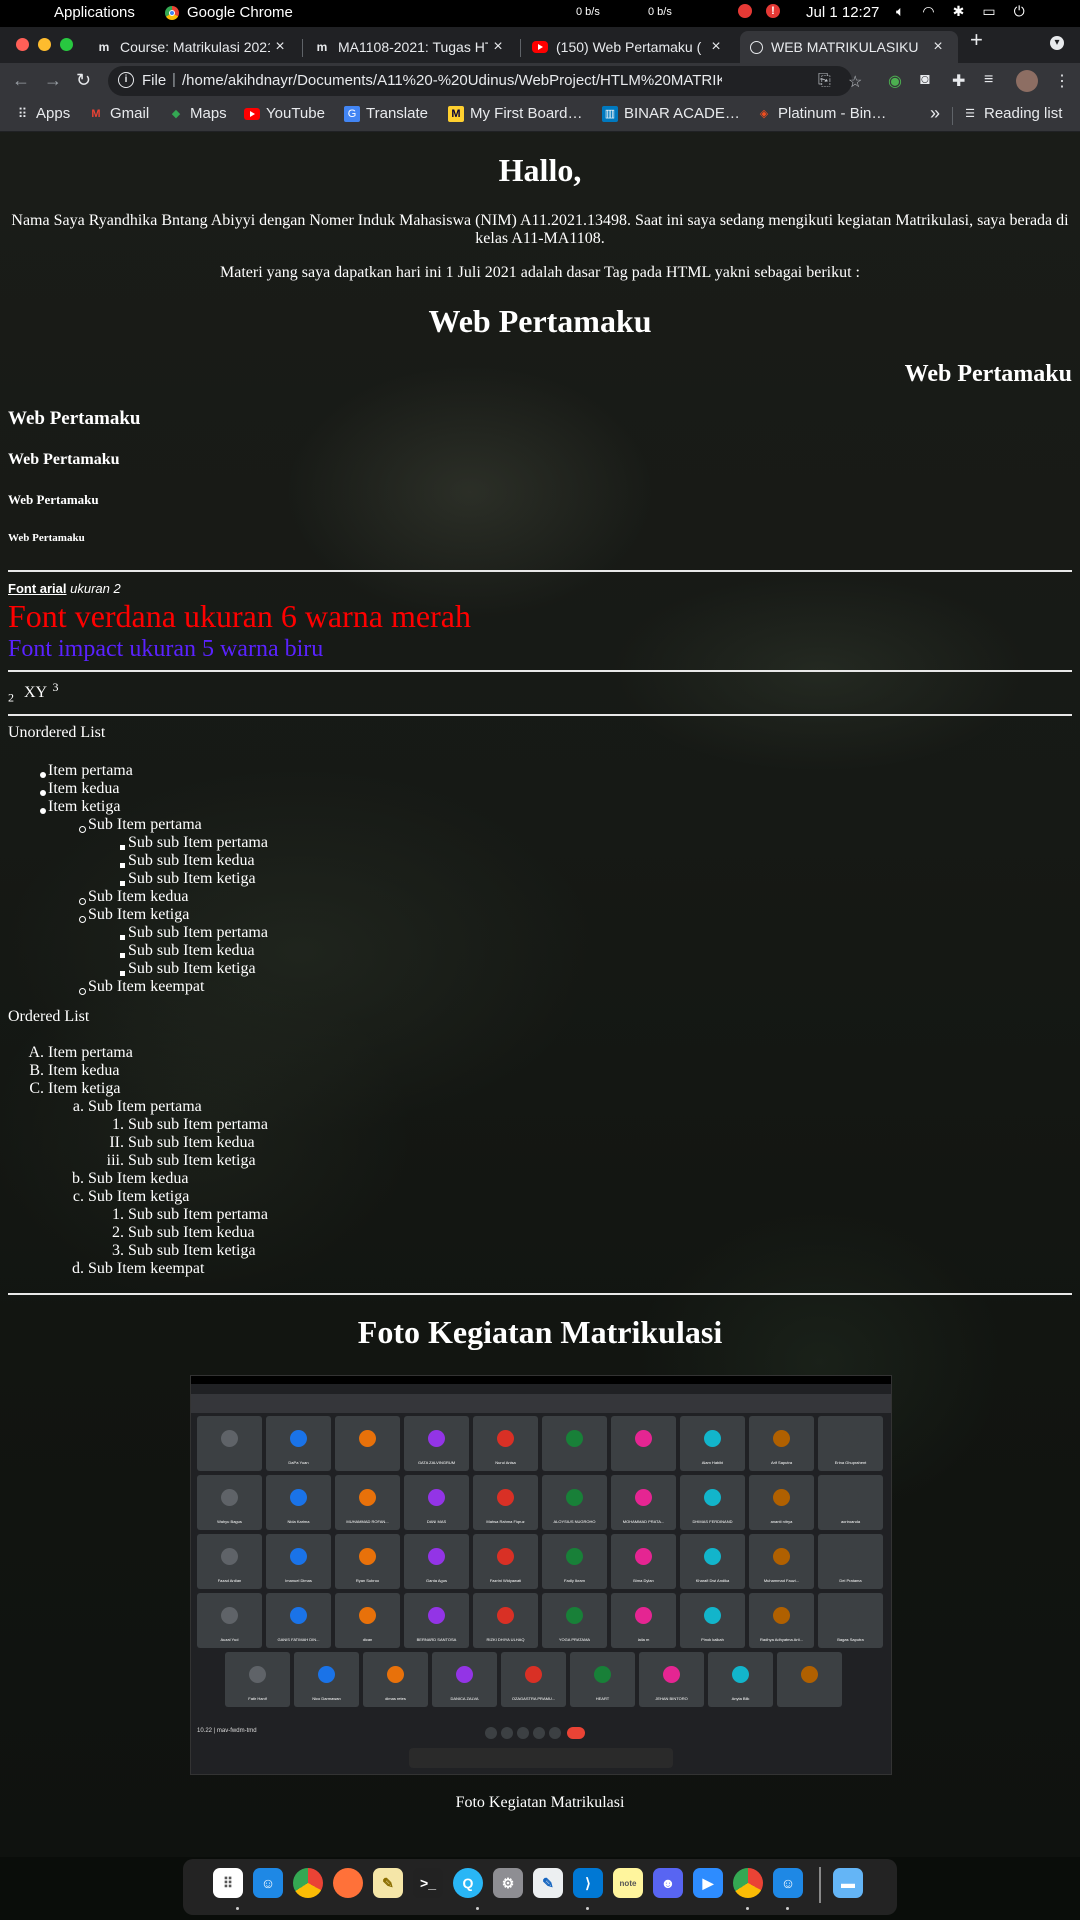 This screenshot has height=1920, width=1080. Describe the element at coordinates (436, 1561) in the screenshot. I see `participant-tile: Ganta Agus` at that location.